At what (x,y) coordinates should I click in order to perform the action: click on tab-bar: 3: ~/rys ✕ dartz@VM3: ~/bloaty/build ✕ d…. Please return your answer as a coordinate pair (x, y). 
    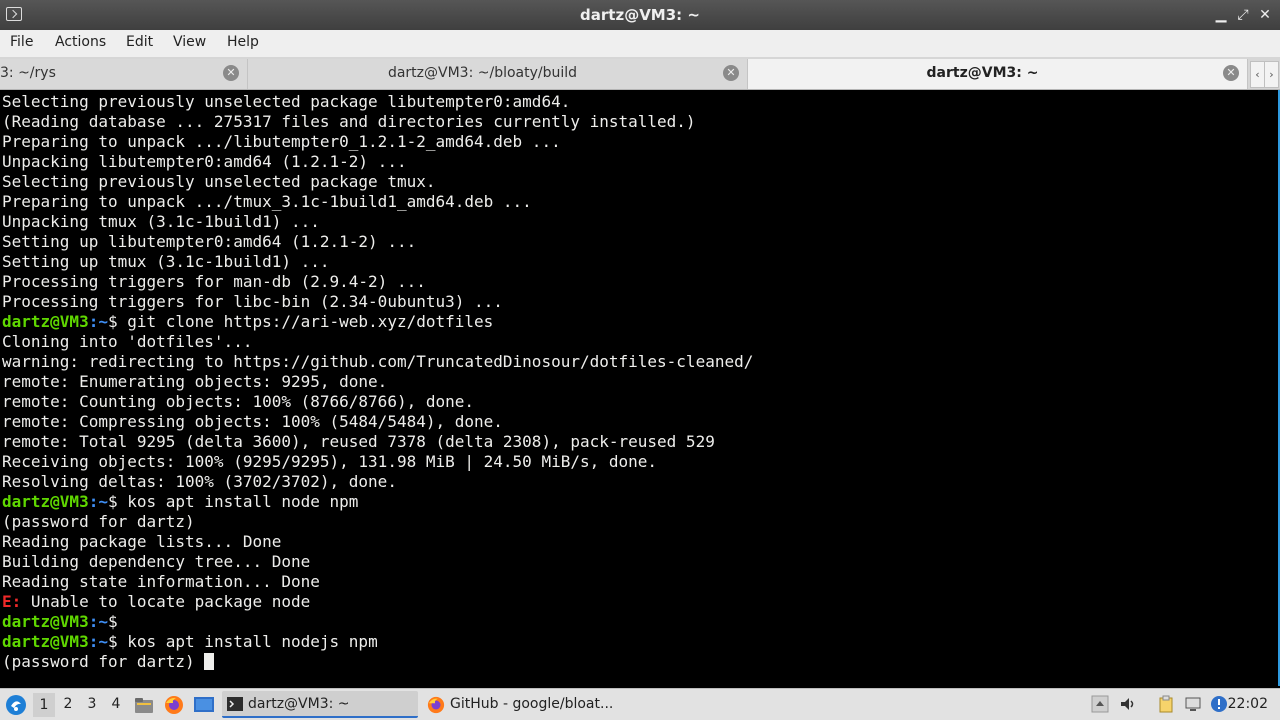
    Looking at the image, I should click on (640, 73).